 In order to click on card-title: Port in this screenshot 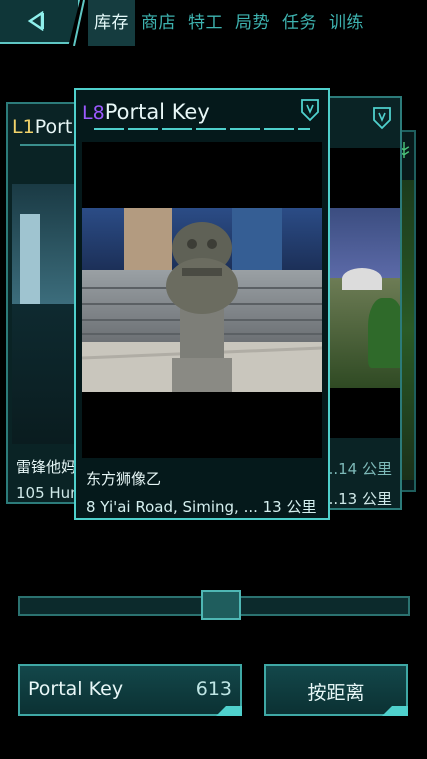, I will do `click(53, 127)`.